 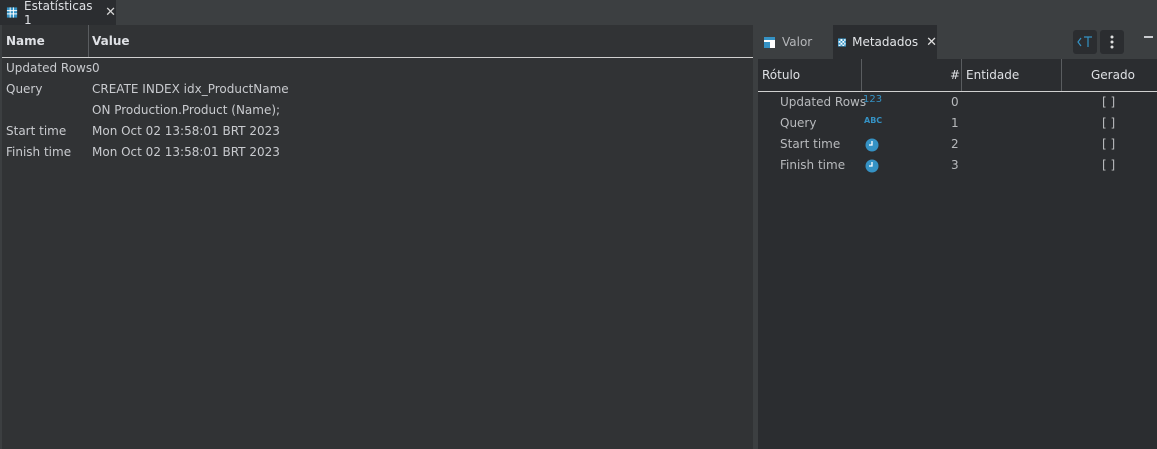 I want to click on row-value: ON Production.Product (Name);, so click(x=186, y=110).